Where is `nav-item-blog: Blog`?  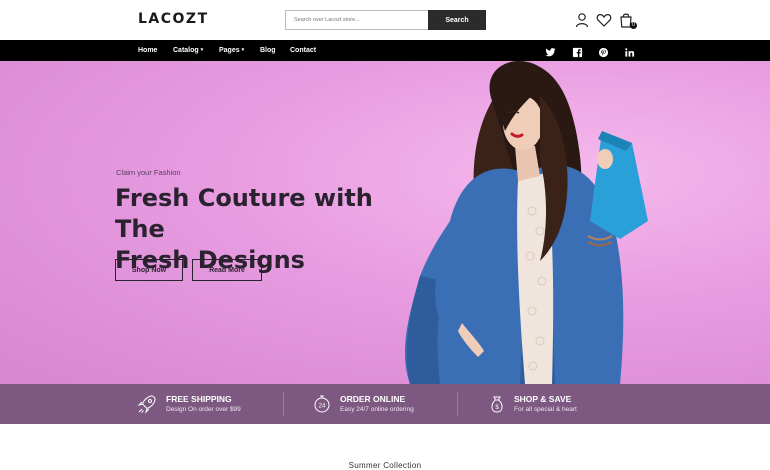 nav-item-blog: Blog is located at coordinates (268, 50).